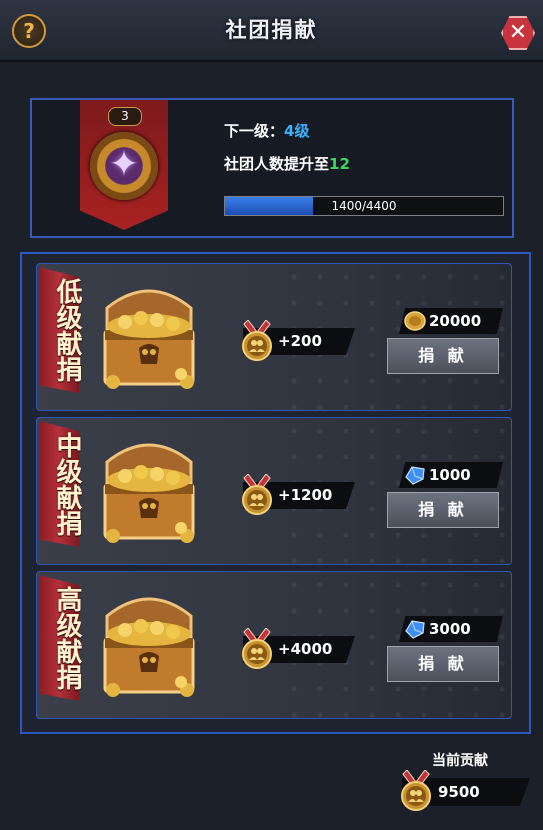 The height and width of the screenshot is (830, 543). What do you see at coordinates (339, 164) in the screenshot?
I see `members-value: 12` at bounding box center [339, 164].